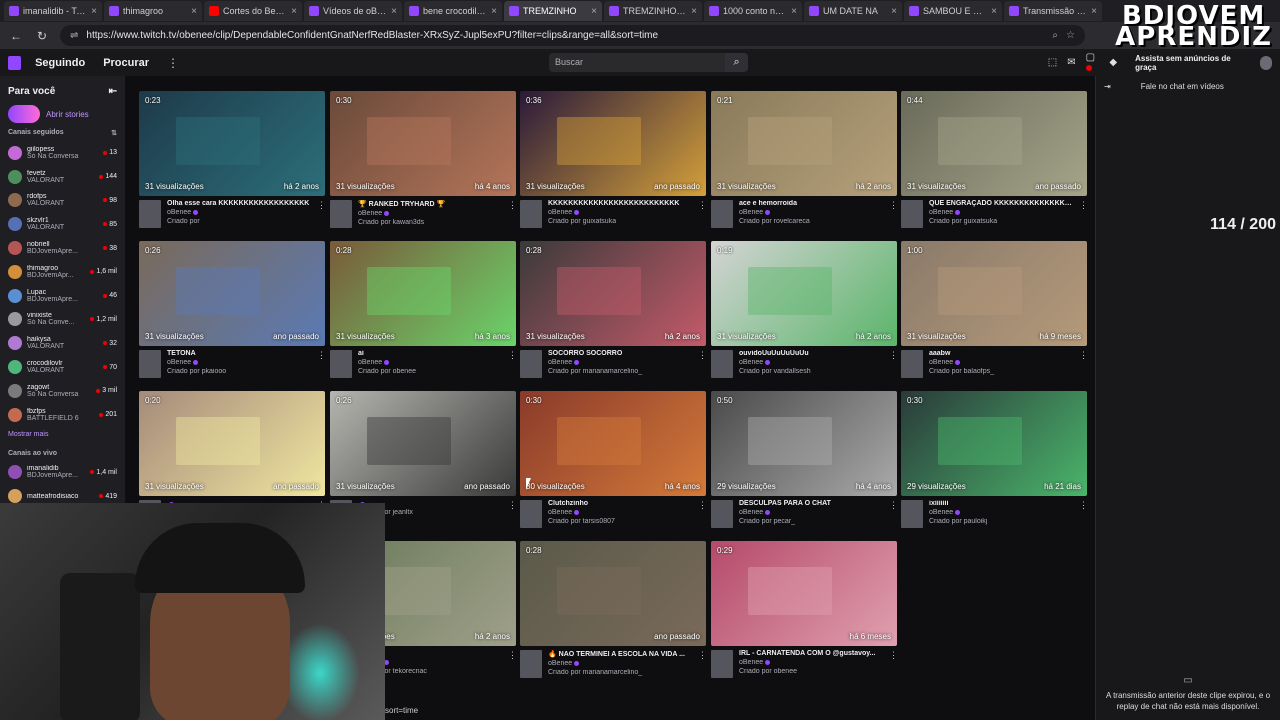 The height and width of the screenshot is (720, 1280). What do you see at coordinates (430, 204) in the screenshot?
I see `clip-title: 🏆 RANKED TRYHARD 🏆` at bounding box center [430, 204].